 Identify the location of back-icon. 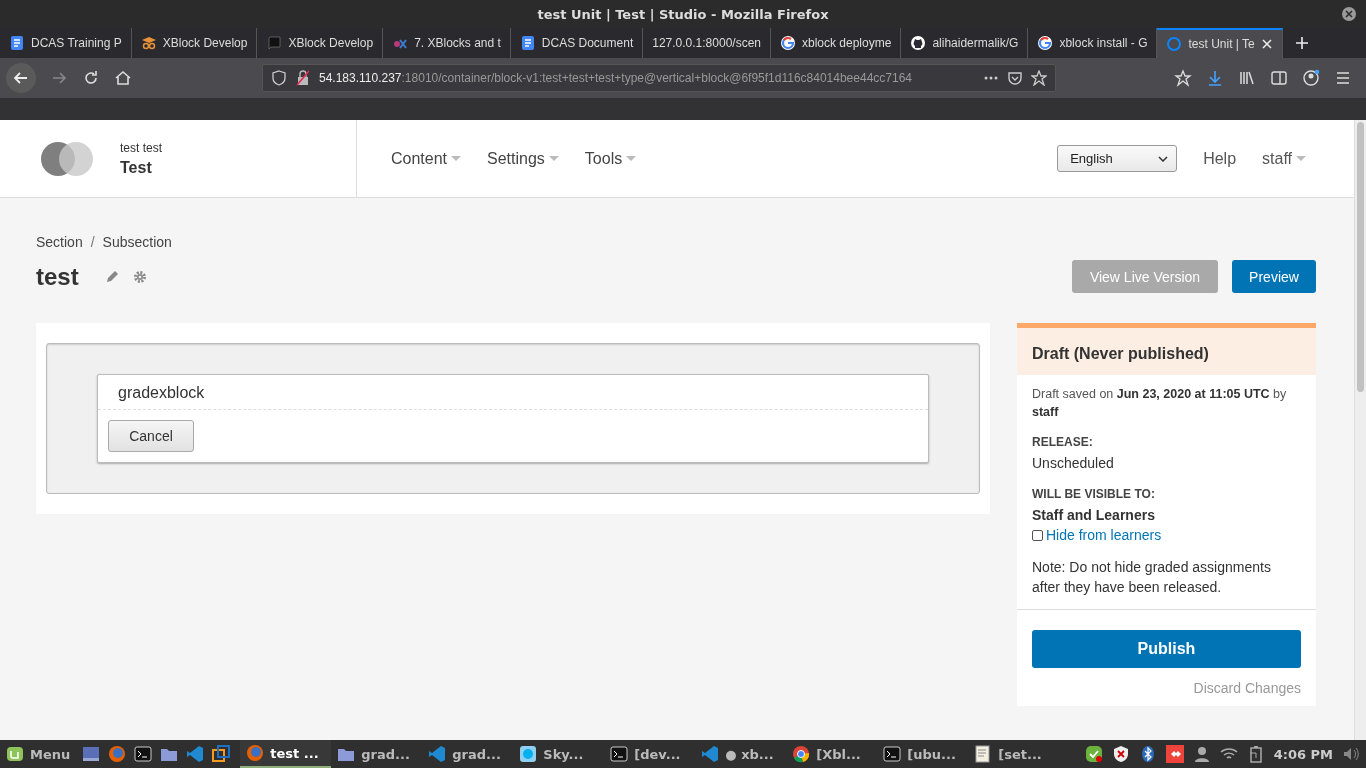
(21, 78).